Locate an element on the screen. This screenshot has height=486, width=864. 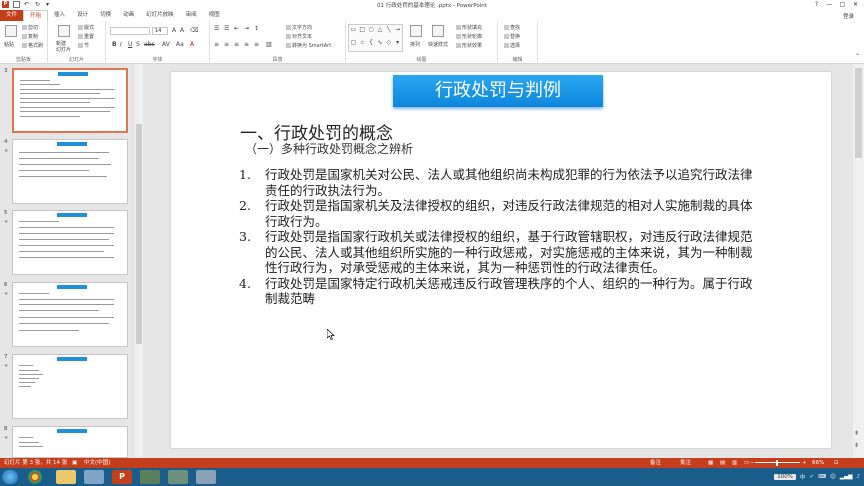
replace-button: 替换 is located at coordinates (512, 36).